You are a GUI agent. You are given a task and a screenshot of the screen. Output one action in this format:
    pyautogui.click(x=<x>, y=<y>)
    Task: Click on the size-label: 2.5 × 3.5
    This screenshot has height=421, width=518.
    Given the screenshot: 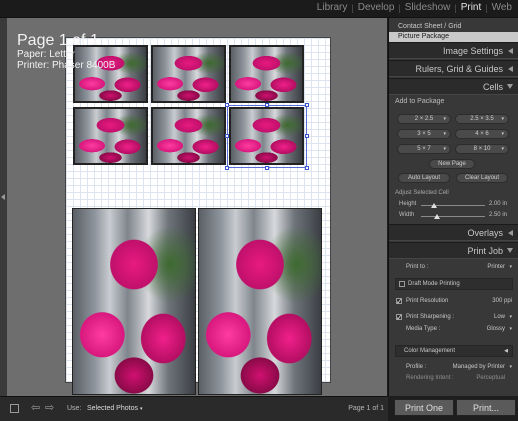 What is the action you would take?
    pyautogui.click(x=482, y=119)
    